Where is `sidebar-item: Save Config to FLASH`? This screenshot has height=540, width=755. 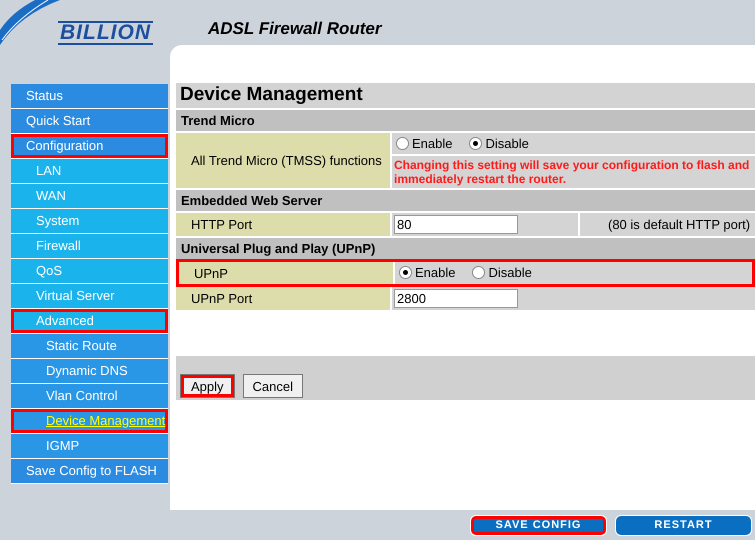
sidebar-item: Save Config to FLASH is located at coordinates (89, 471).